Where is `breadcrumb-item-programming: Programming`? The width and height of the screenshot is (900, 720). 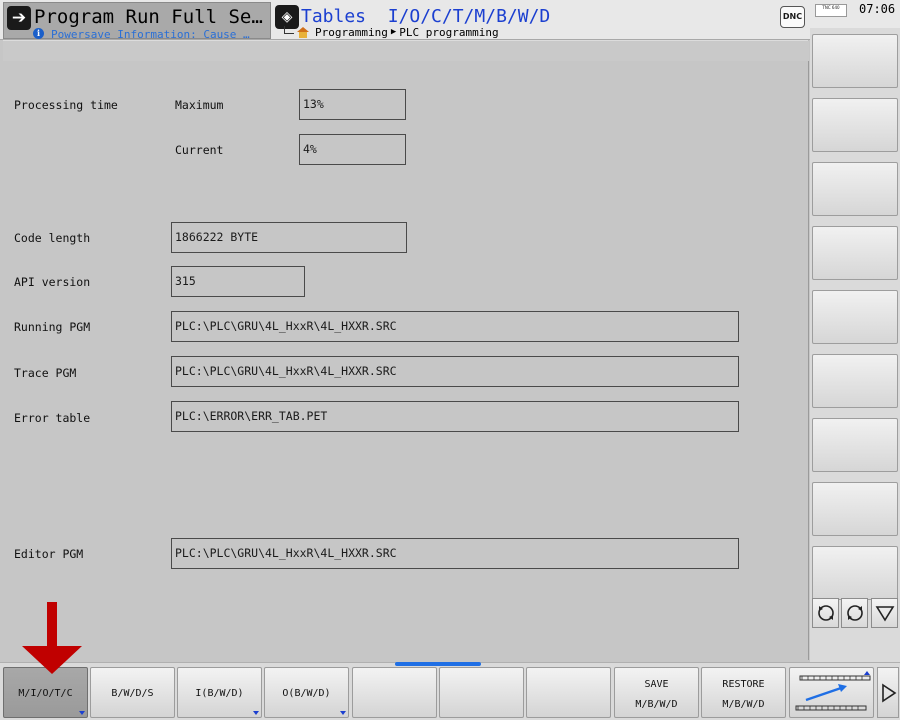
breadcrumb-item-programming: Programming is located at coordinates (351, 32).